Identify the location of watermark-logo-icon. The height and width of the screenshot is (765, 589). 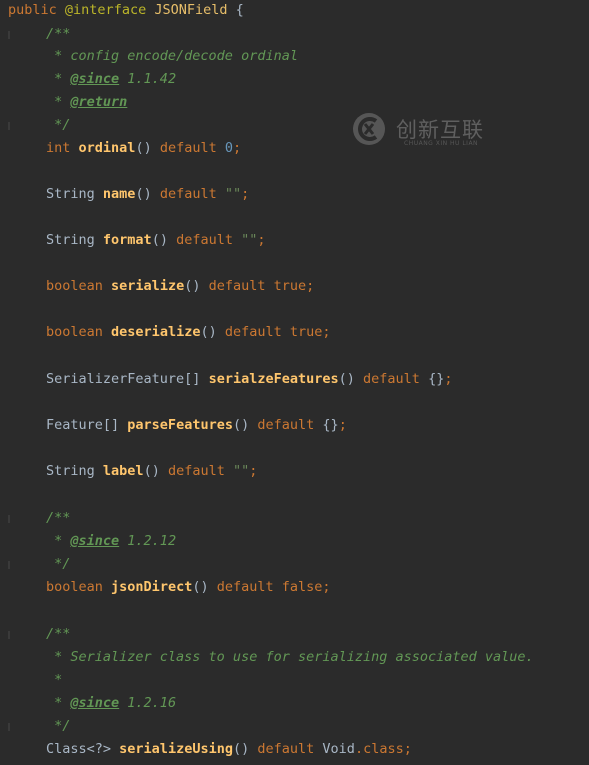
(369, 129).